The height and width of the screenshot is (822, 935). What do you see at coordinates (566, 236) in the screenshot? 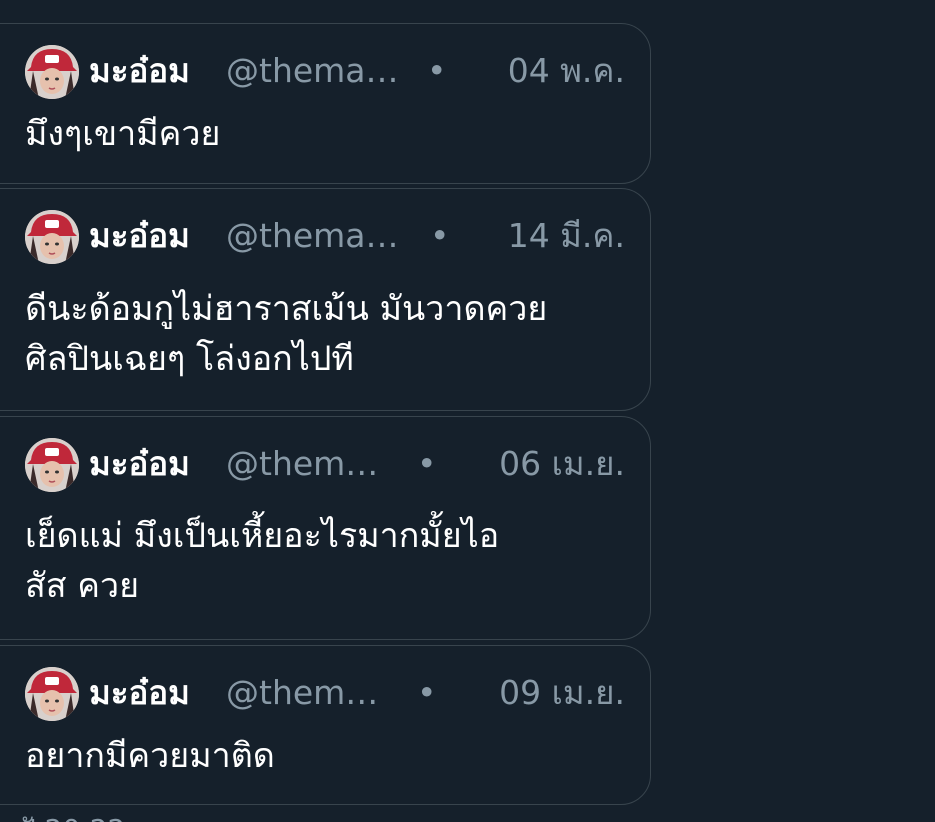
I see `tweet-date: 14 มี.ค.` at bounding box center [566, 236].